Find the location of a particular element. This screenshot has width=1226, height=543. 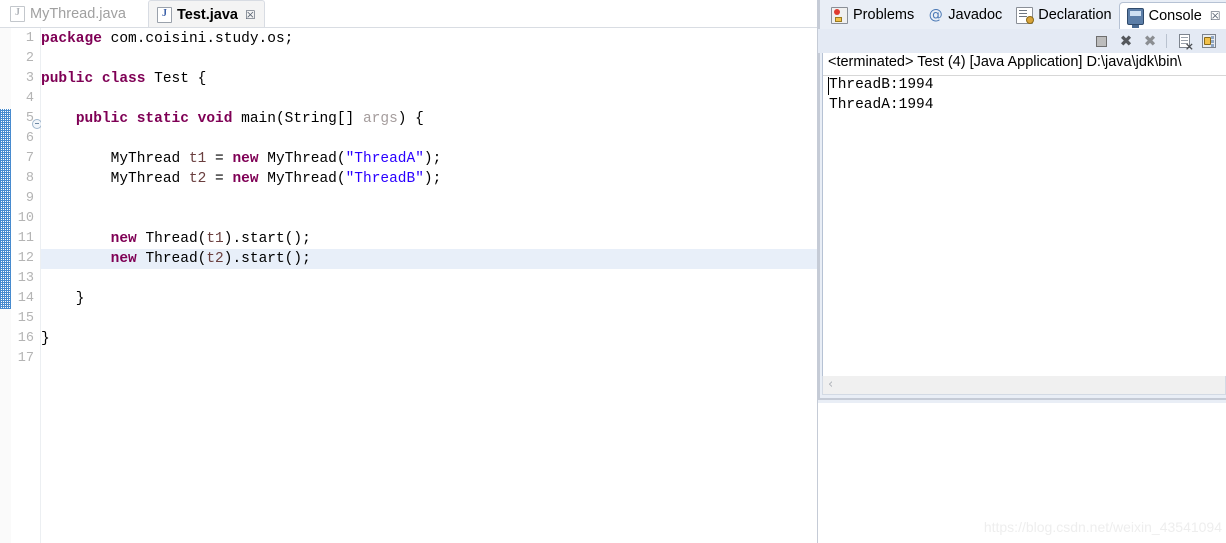

javadoc-icon: @ is located at coordinates (935, 14).